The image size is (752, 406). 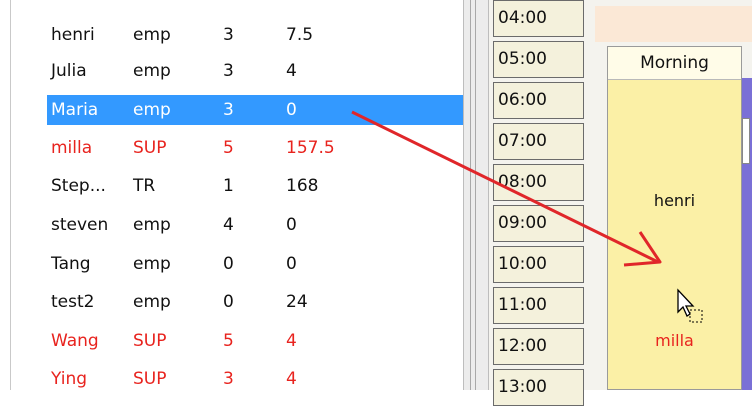 What do you see at coordinates (255, 225) in the screenshot?
I see `list-item: steven emp 4 0` at bounding box center [255, 225].